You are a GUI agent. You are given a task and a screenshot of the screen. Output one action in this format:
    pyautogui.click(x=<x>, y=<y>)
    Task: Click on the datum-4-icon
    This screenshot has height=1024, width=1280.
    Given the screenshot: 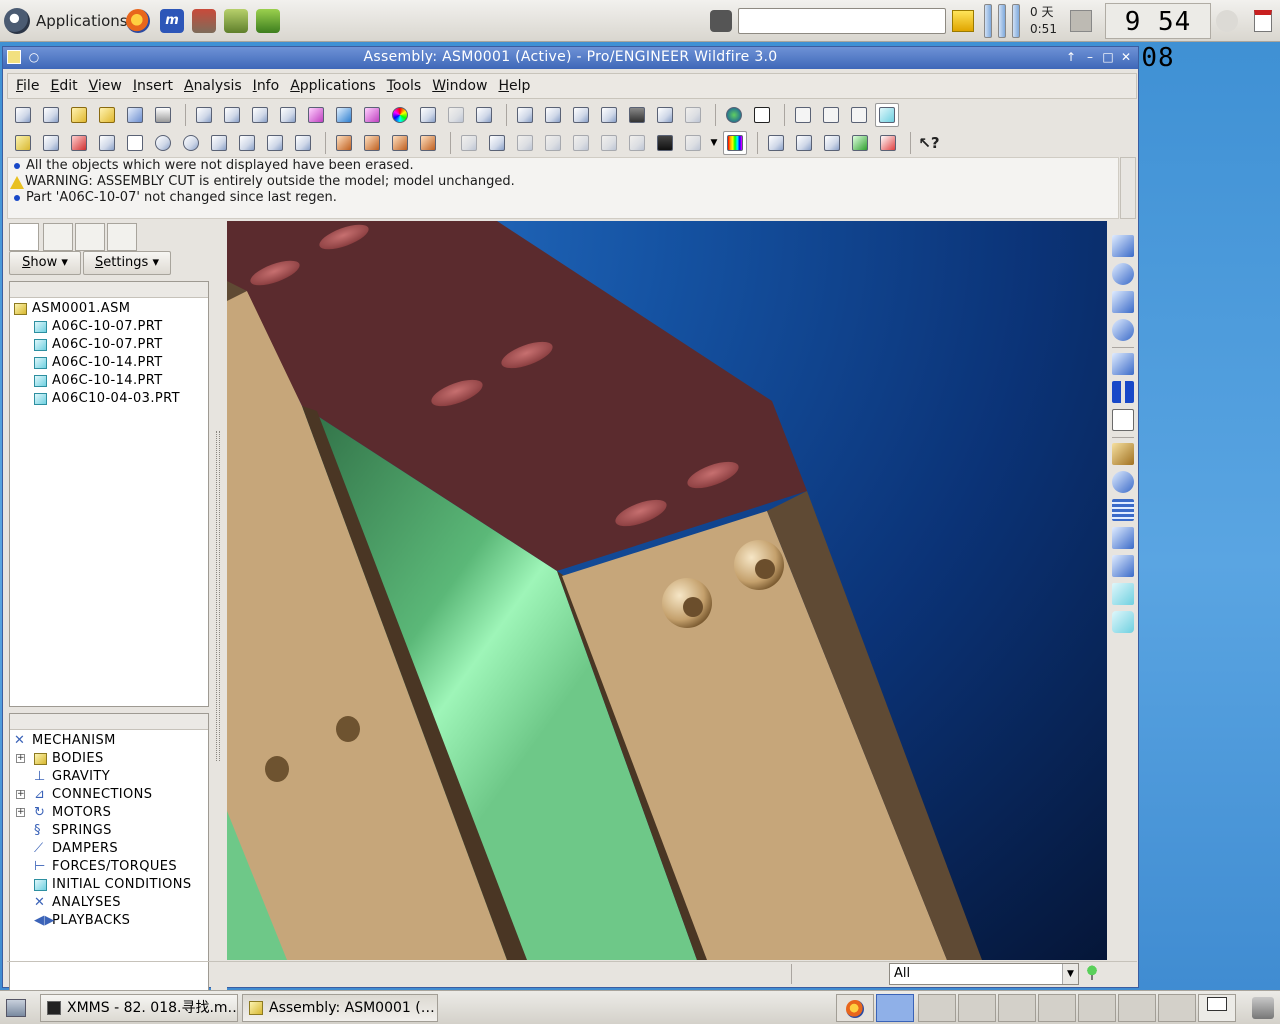 What is the action you would take?
    pyautogui.click(x=609, y=115)
    